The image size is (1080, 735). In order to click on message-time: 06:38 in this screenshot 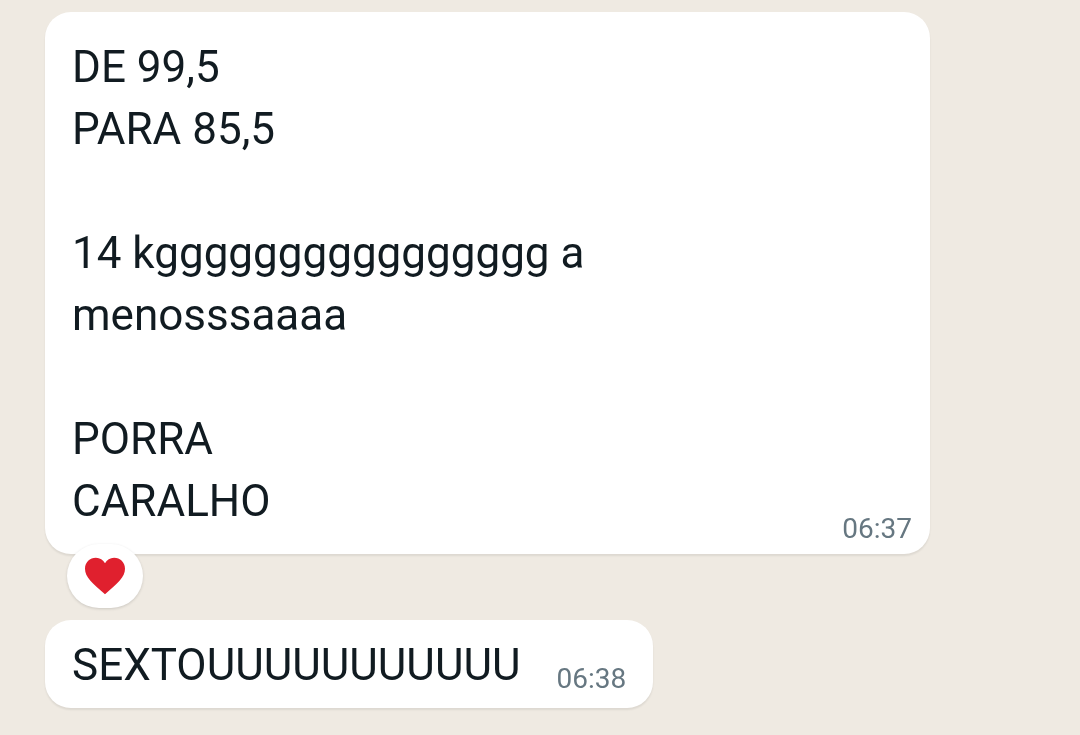, I will do `click(591, 679)`.